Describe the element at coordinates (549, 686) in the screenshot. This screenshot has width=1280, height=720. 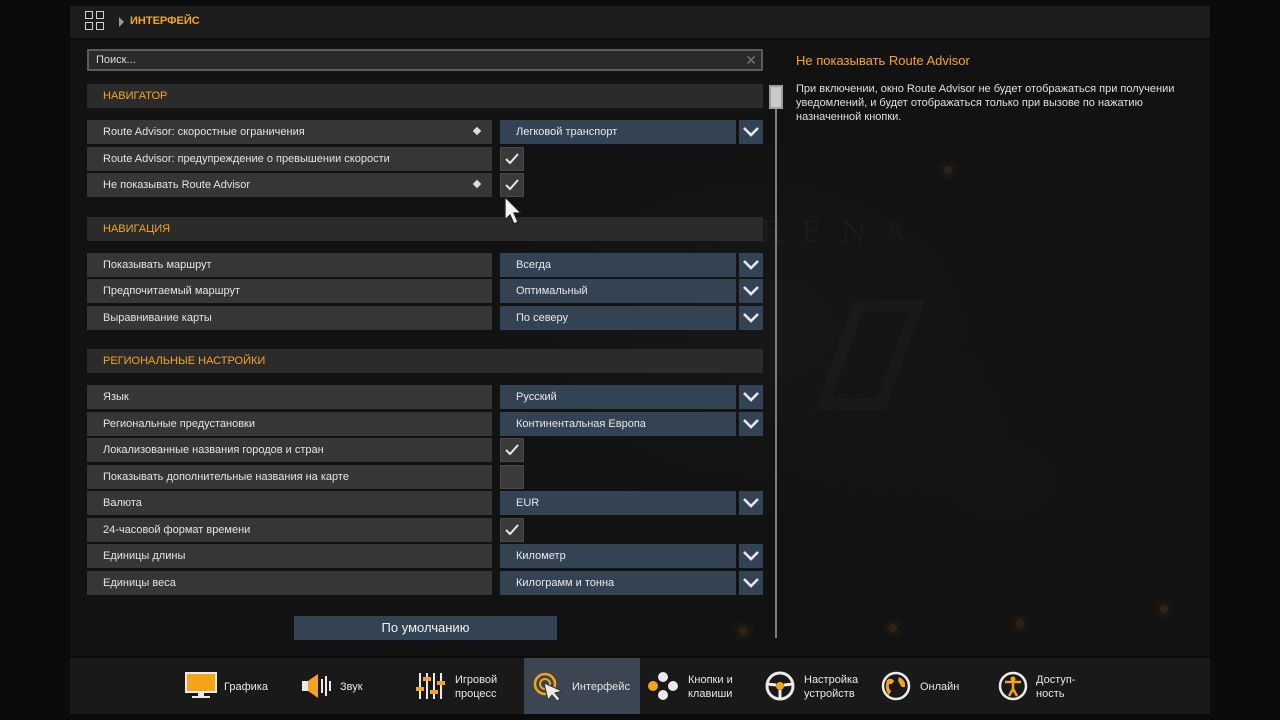
I see `cursor-icon` at that location.